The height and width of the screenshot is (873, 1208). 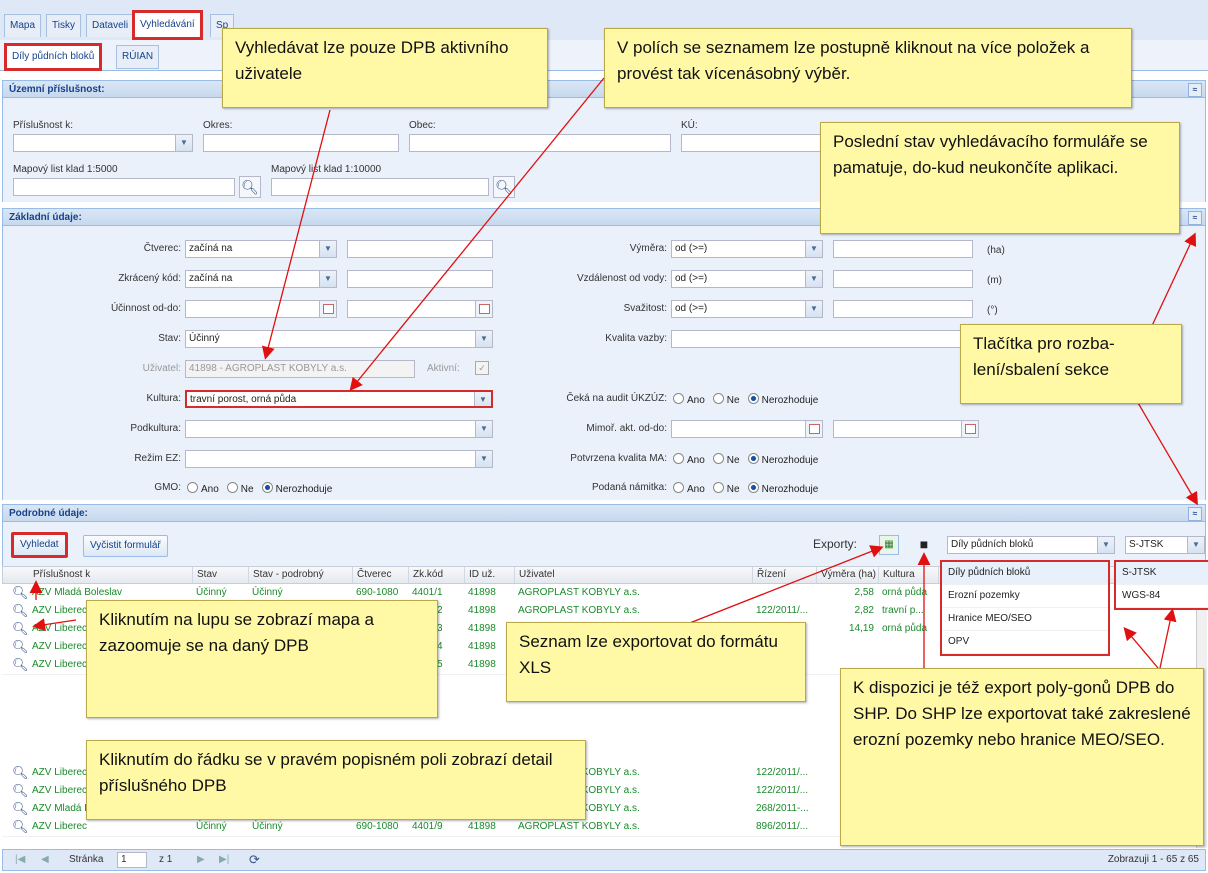 I want to click on zkraceny-kod-input, so click(x=420, y=279).